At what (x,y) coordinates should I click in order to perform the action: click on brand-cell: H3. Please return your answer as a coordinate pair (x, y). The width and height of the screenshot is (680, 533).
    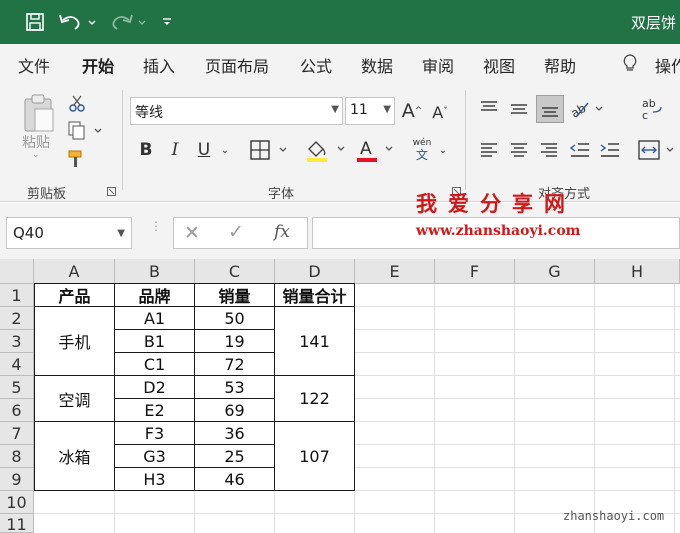
    Looking at the image, I should click on (154, 479).